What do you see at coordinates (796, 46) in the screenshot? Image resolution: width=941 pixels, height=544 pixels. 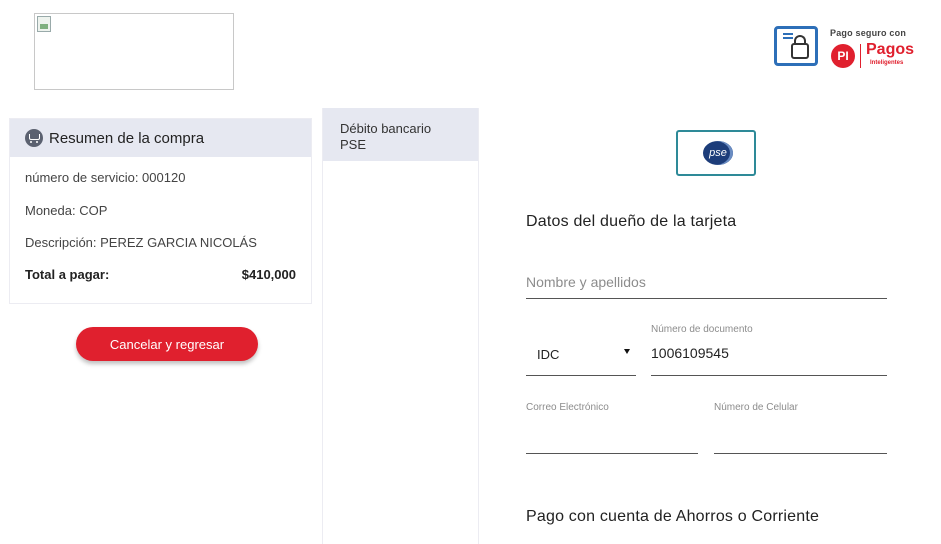 I see `secure-lock-icon` at bounding box center [796, 46].